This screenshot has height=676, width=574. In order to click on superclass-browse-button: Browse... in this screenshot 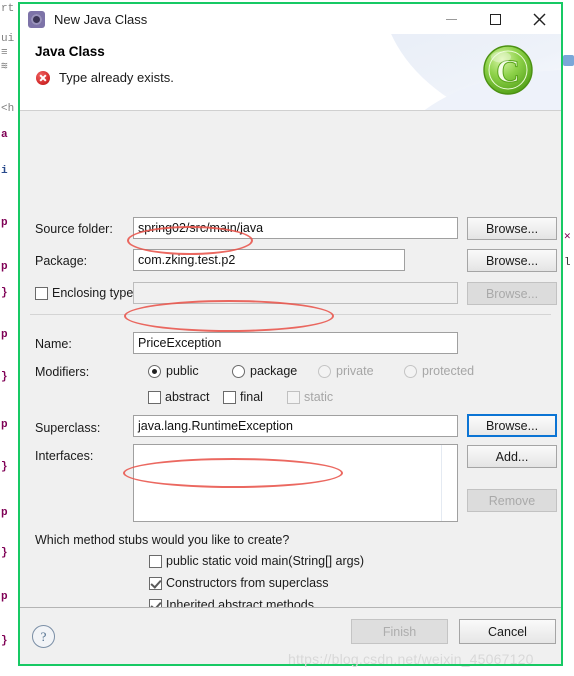, I will do `click(512, 425)`.